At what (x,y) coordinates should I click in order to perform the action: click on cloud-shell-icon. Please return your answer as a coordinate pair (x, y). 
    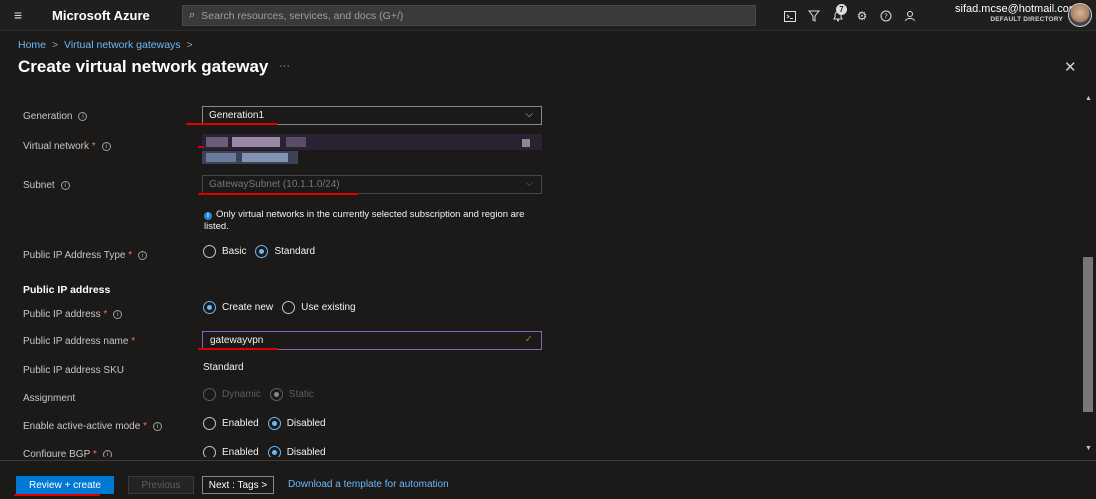
    Looking at the image, I should click on (790, 16).